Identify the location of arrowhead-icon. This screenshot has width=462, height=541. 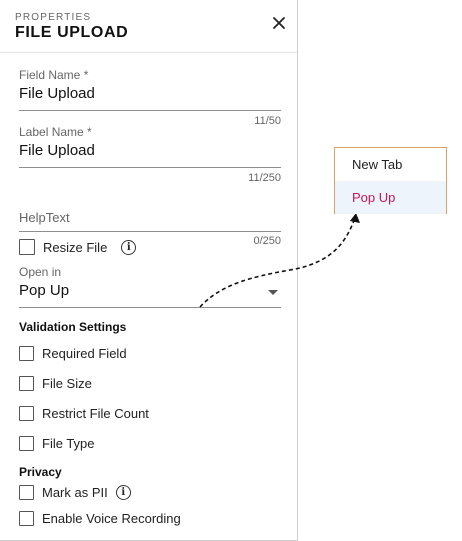
(355, 218).